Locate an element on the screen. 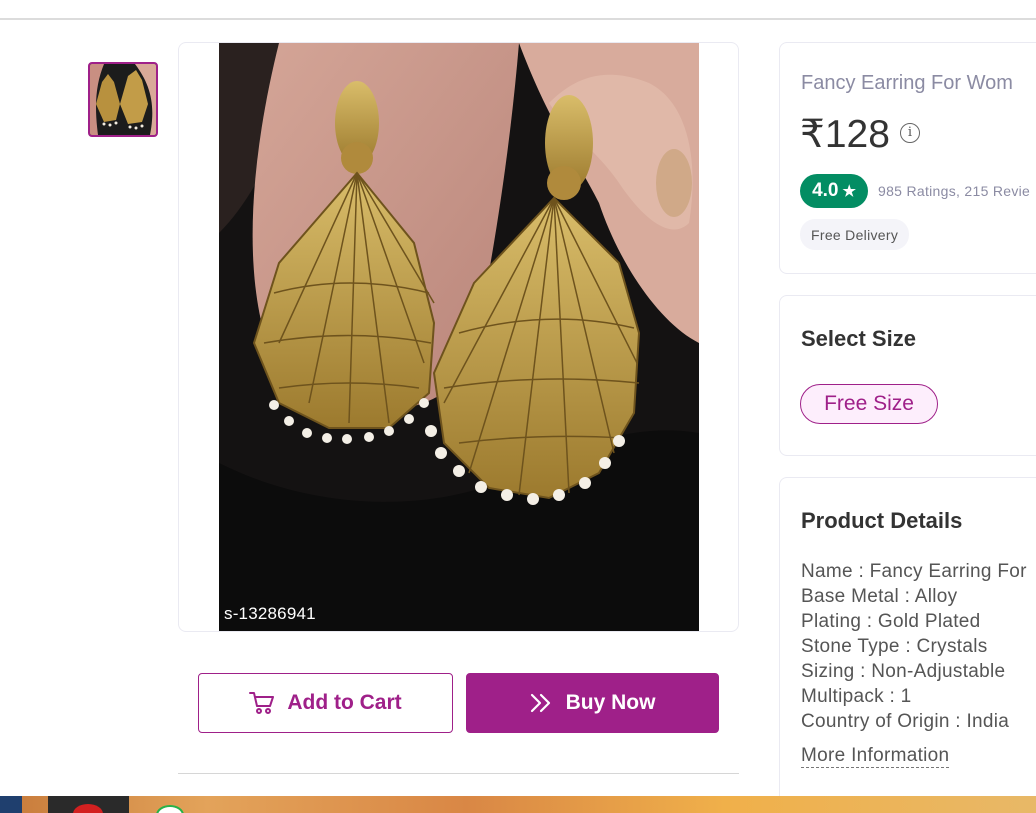  detail-country-of-origin: Country of Origin : India is located at coordinates (905, 721).